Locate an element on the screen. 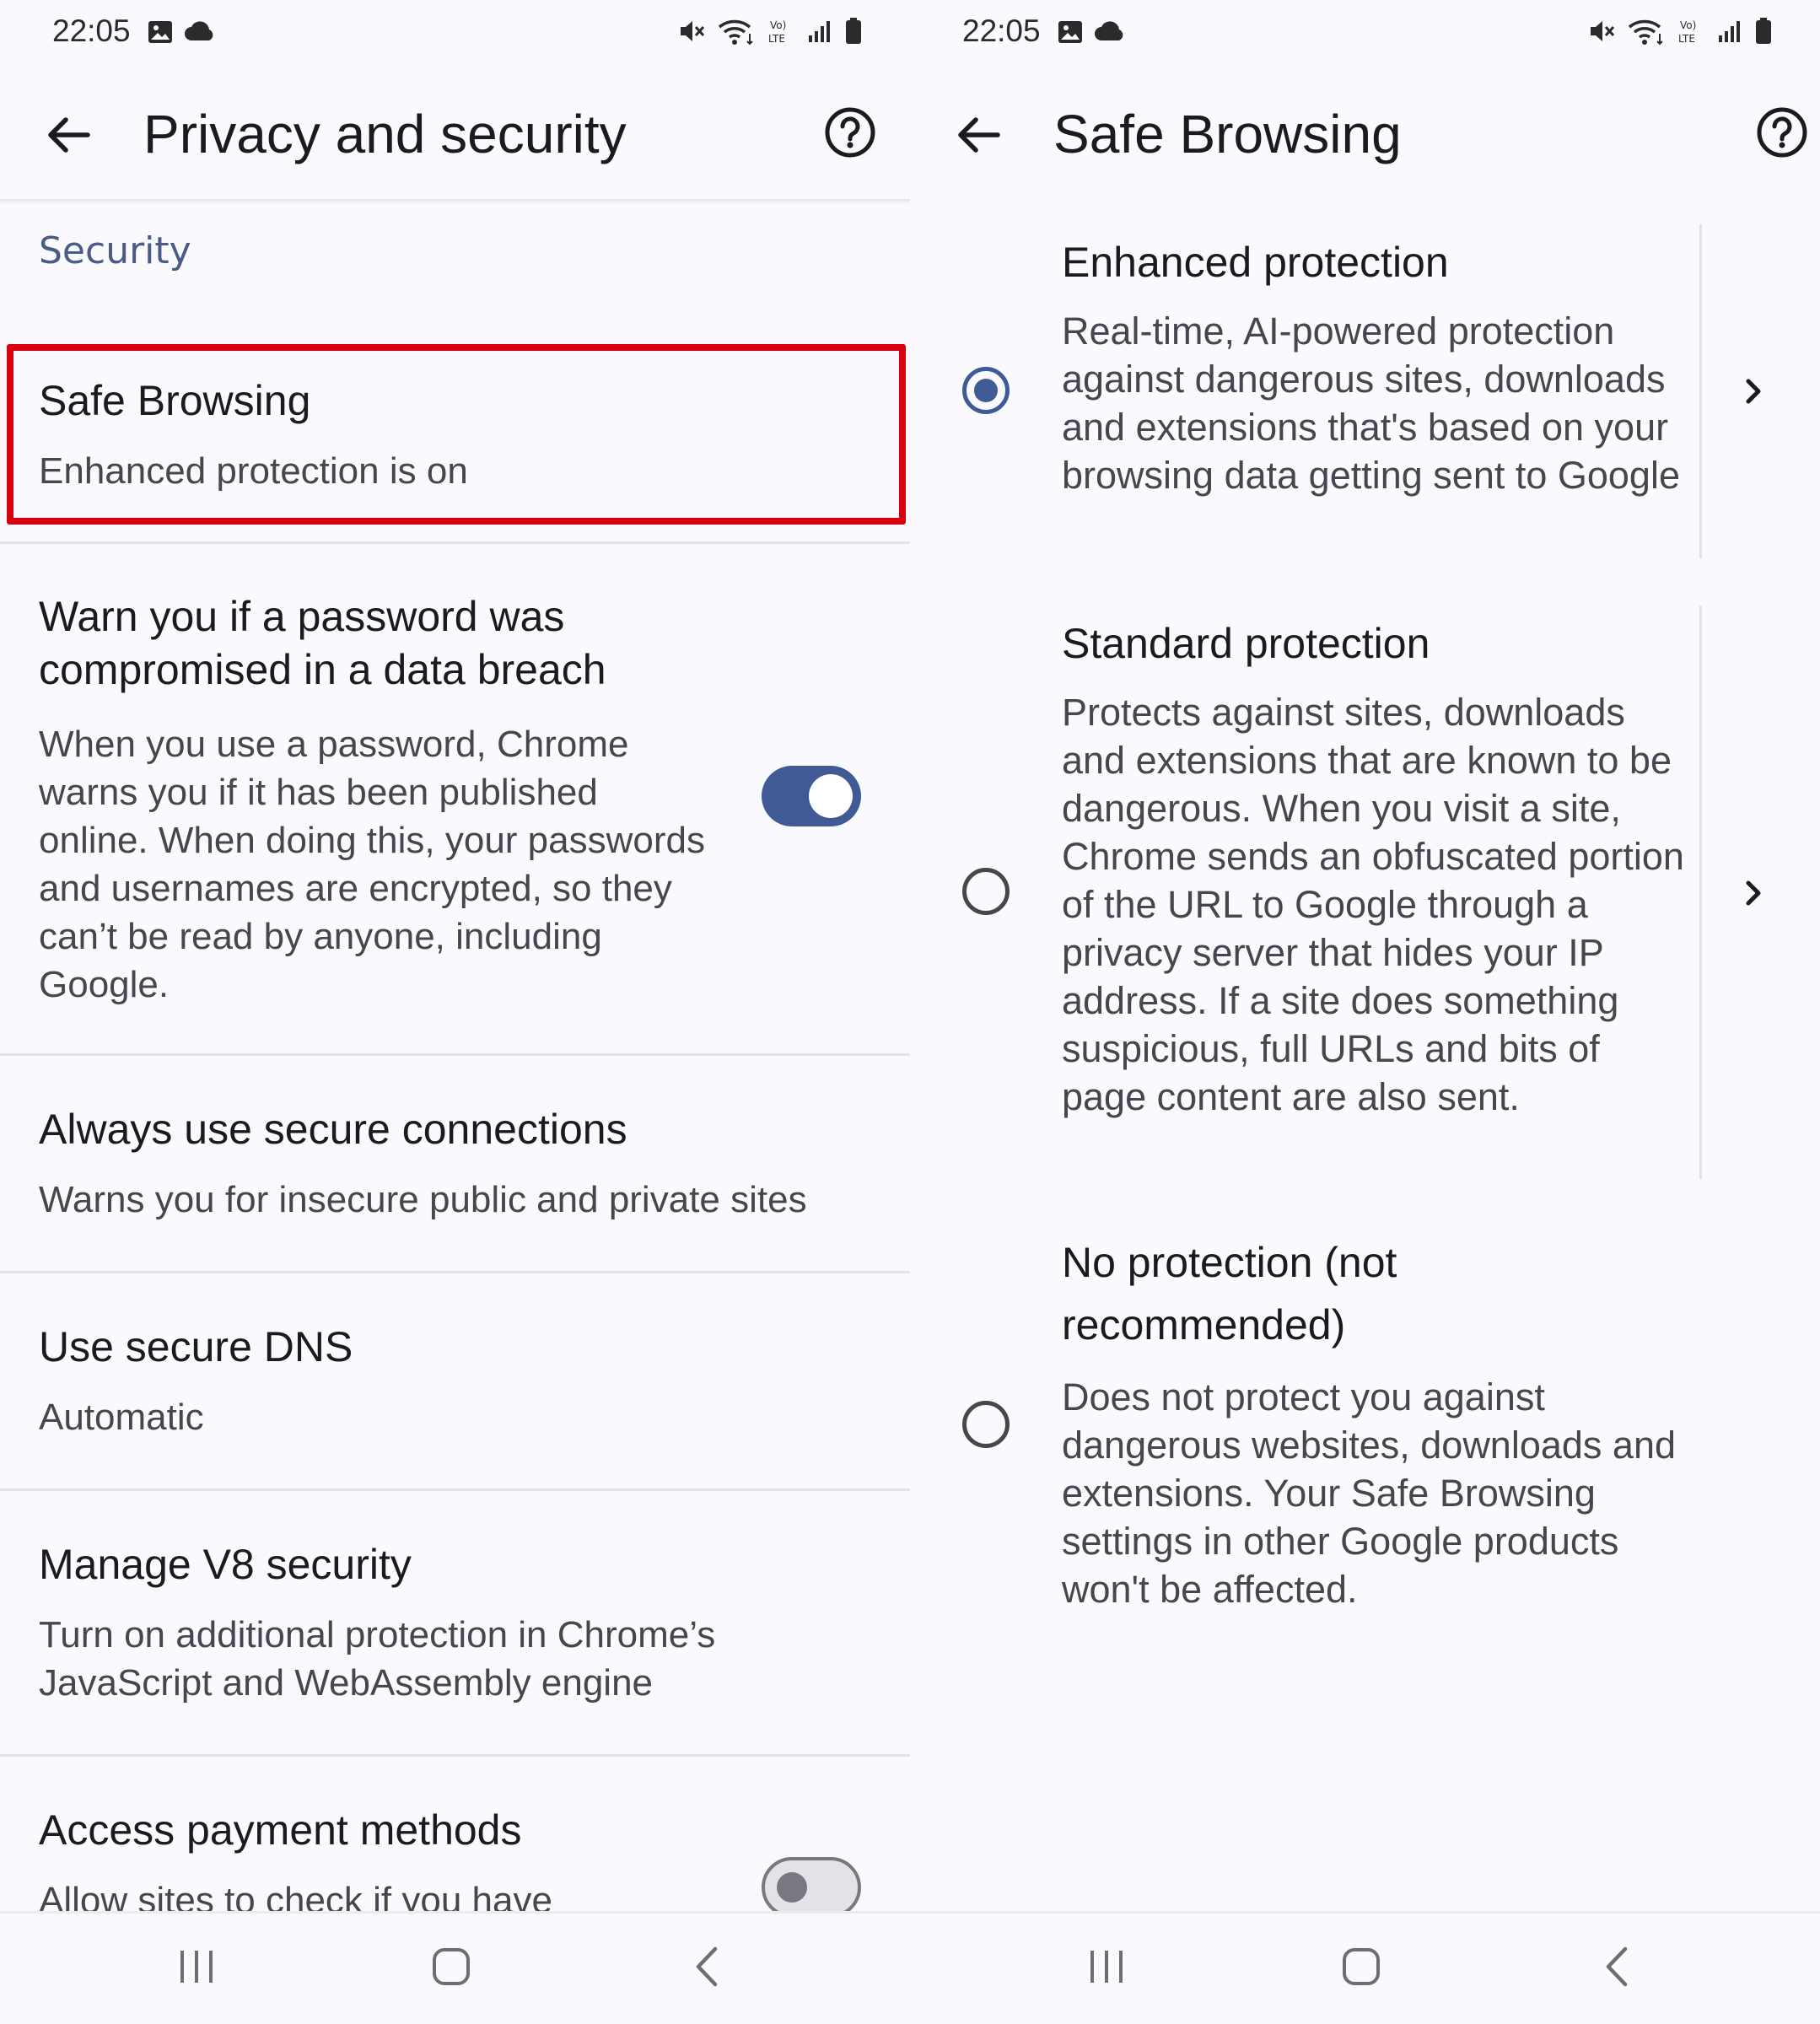 This screenshot has width=1820, height=2024. password-leak-toggle is located at coordinates (812, 796).